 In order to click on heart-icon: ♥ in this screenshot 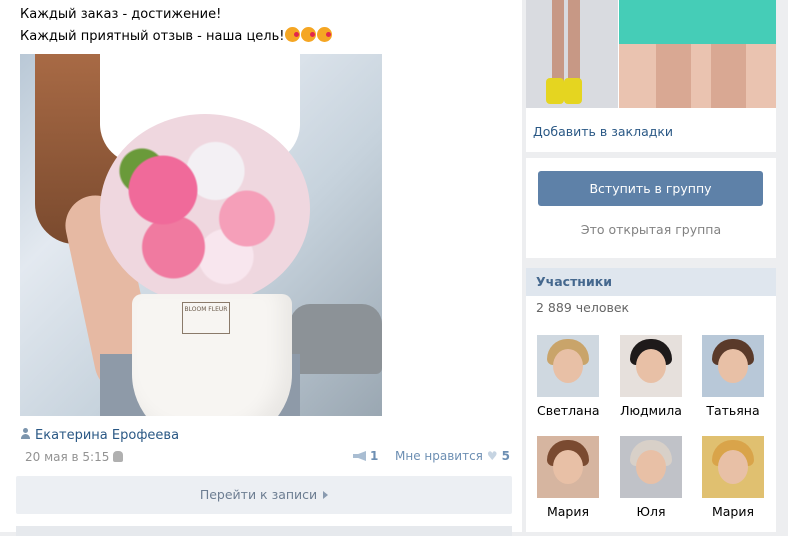, I will do `click(492, 456)`.